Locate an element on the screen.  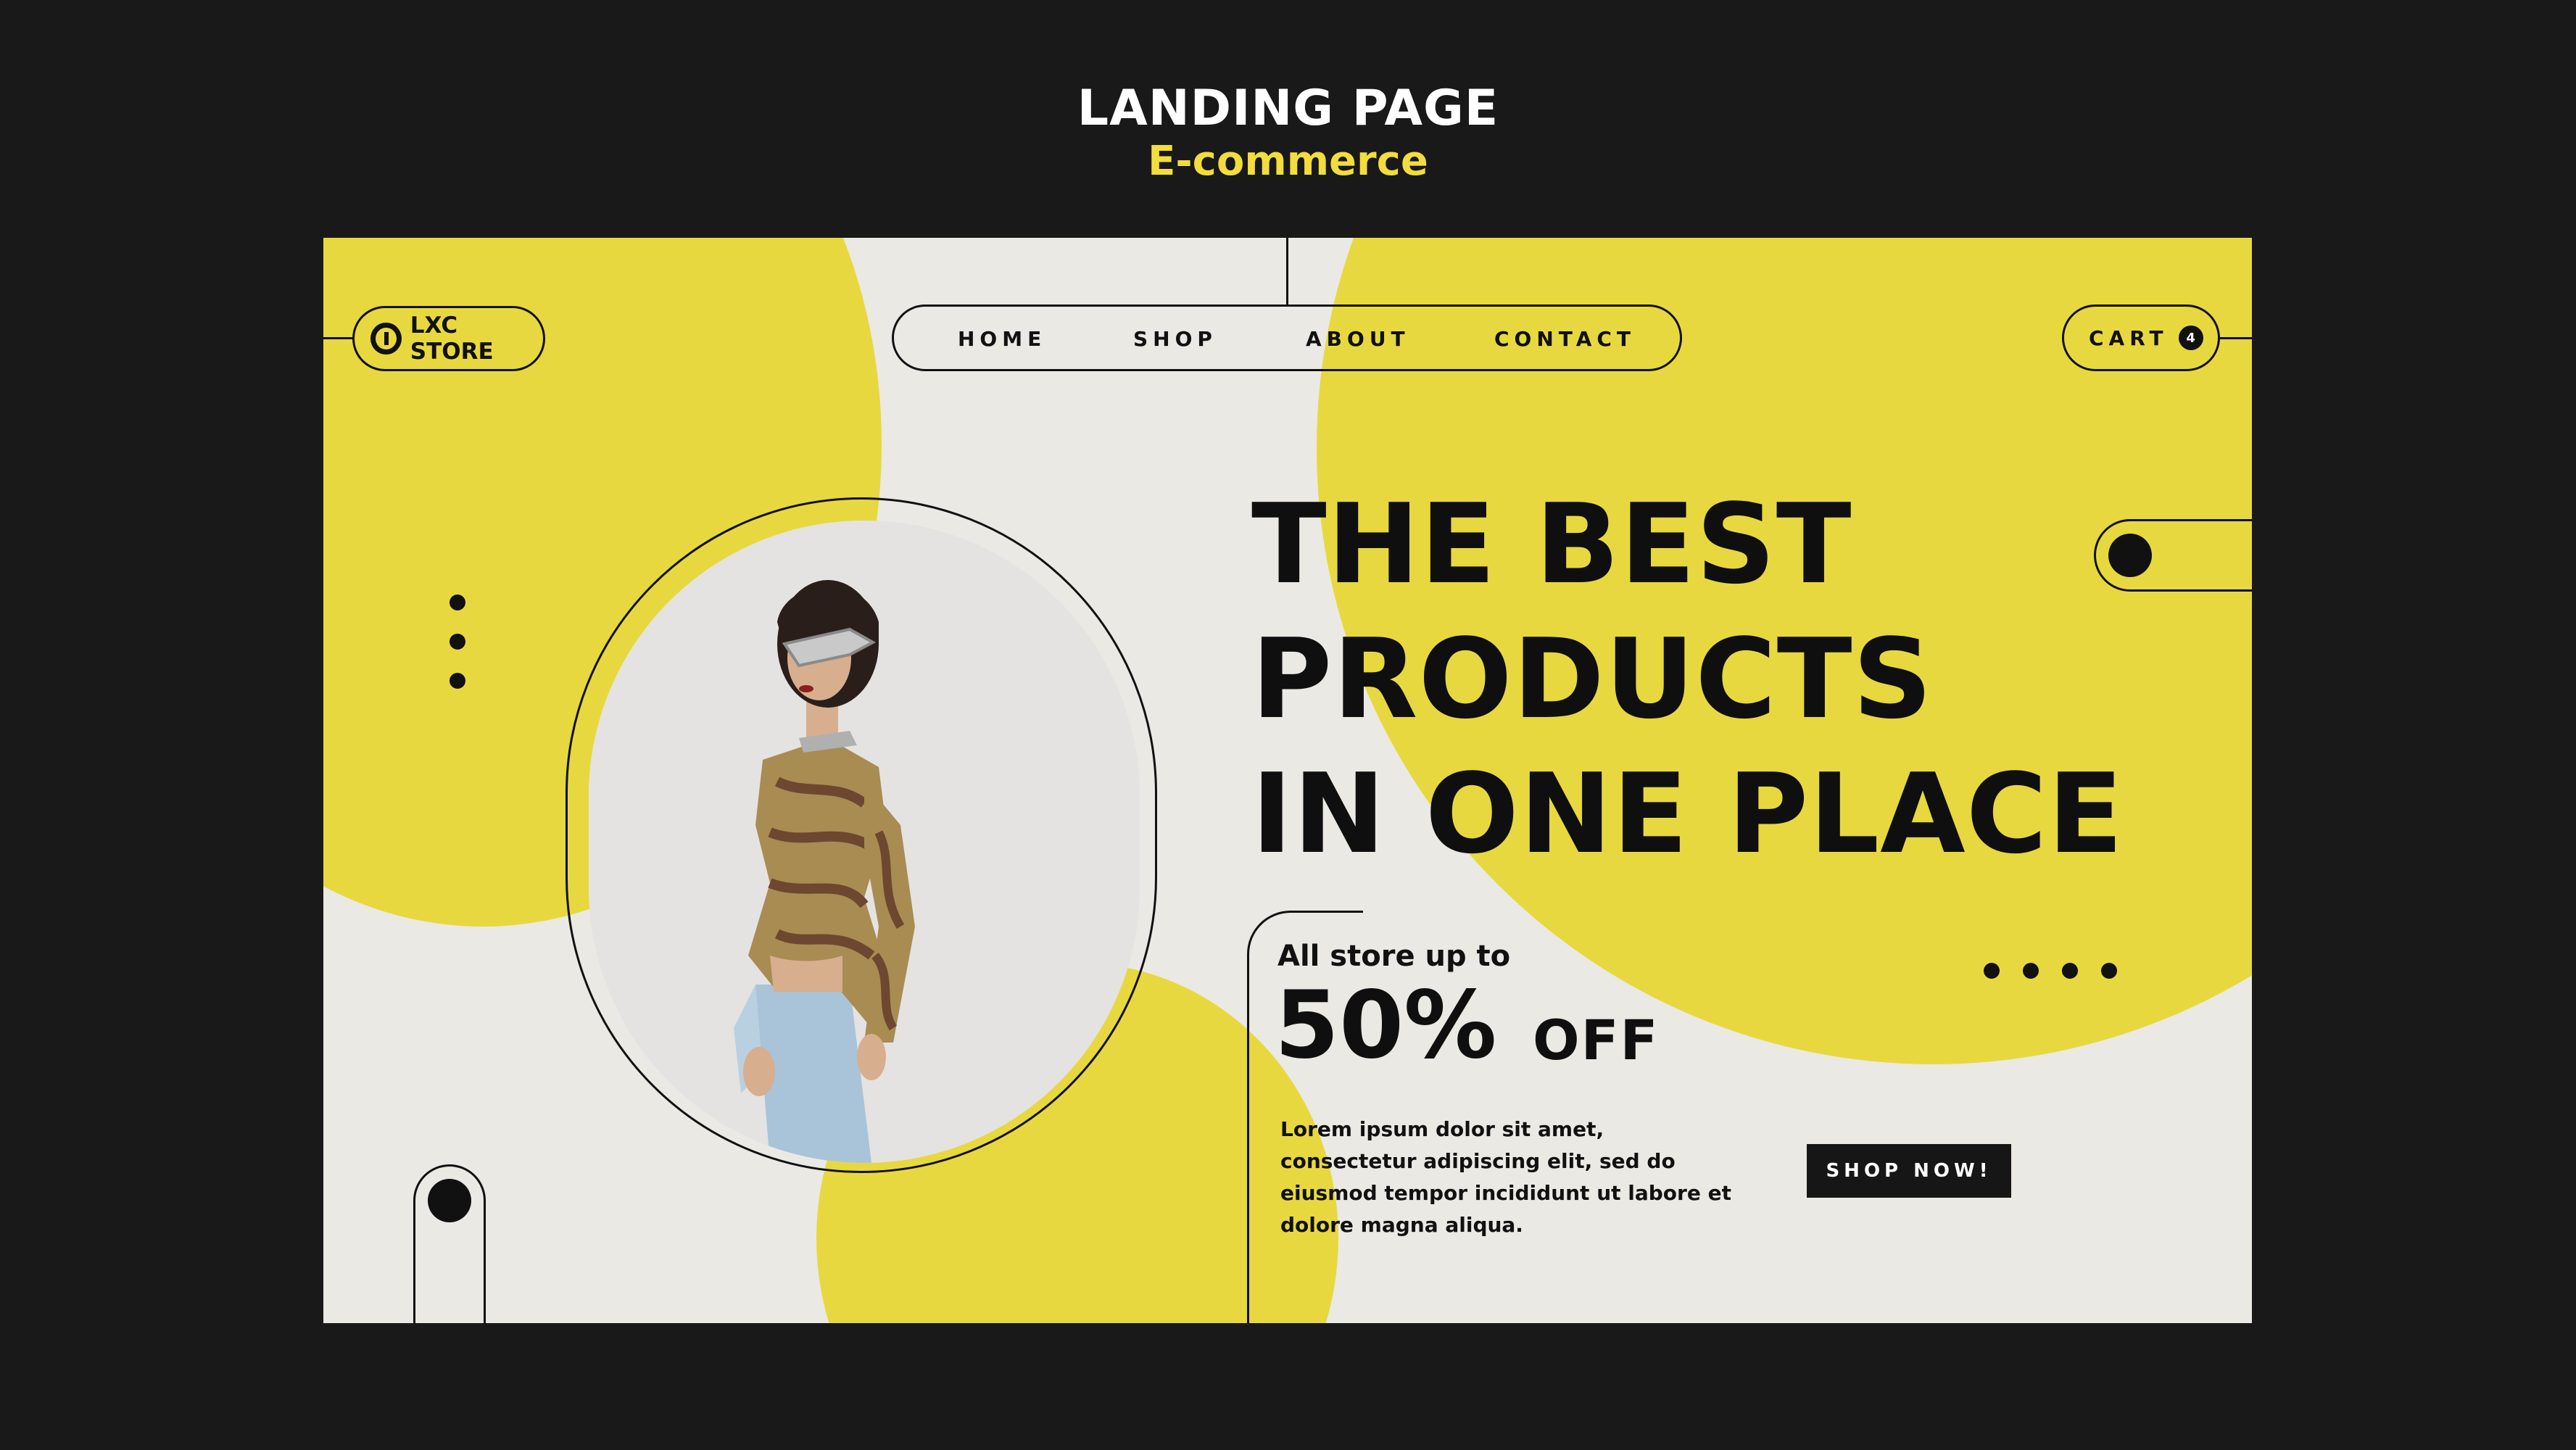
decorative-dot-left is located at coordinates (450, 1200).